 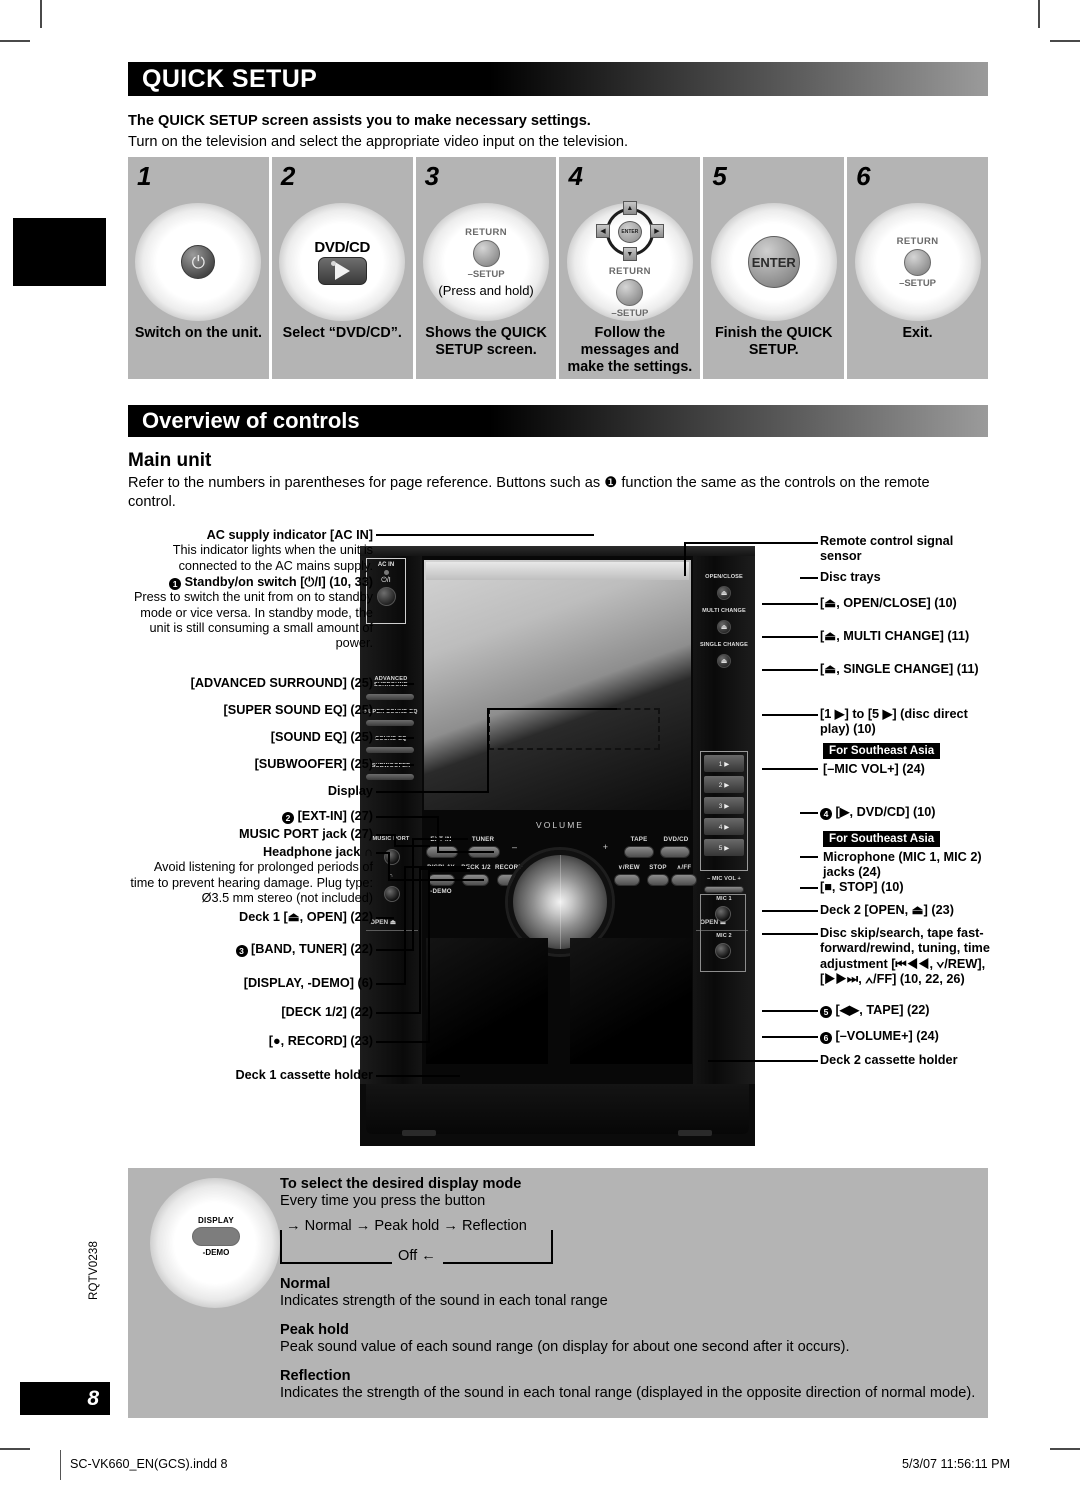 What do you see at coordinates (910, 760) in the screenshot?
I see `callout-mic-vol: For Southeast Asia [–MIC VOL+] (24)` at bounding box center [910, 760].